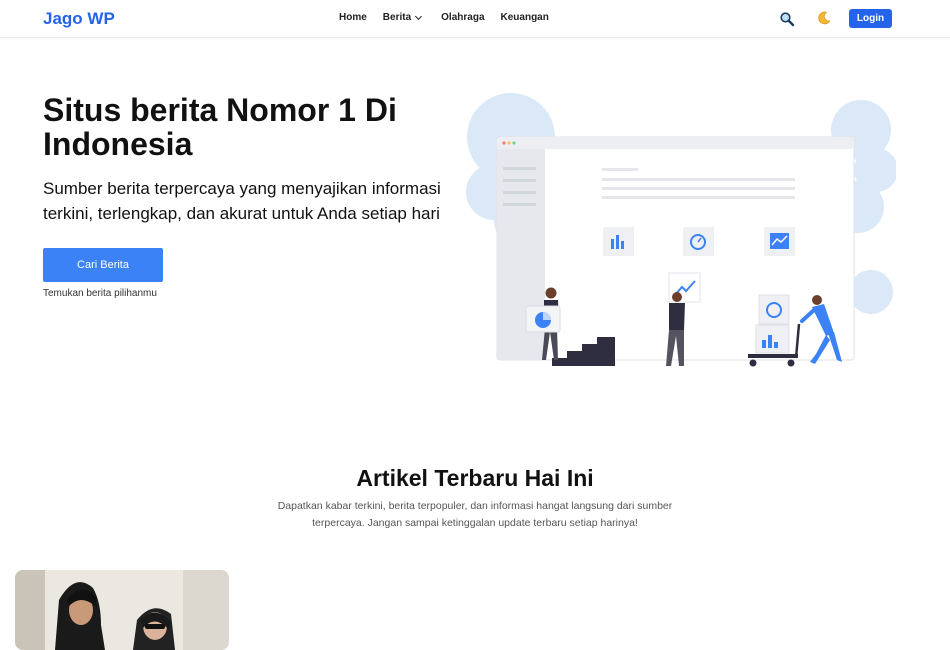 The width and height of the screenshot is (950, 650). I want to click on cta-hint: Temukan berita pilihanmu, so click(100, 293).